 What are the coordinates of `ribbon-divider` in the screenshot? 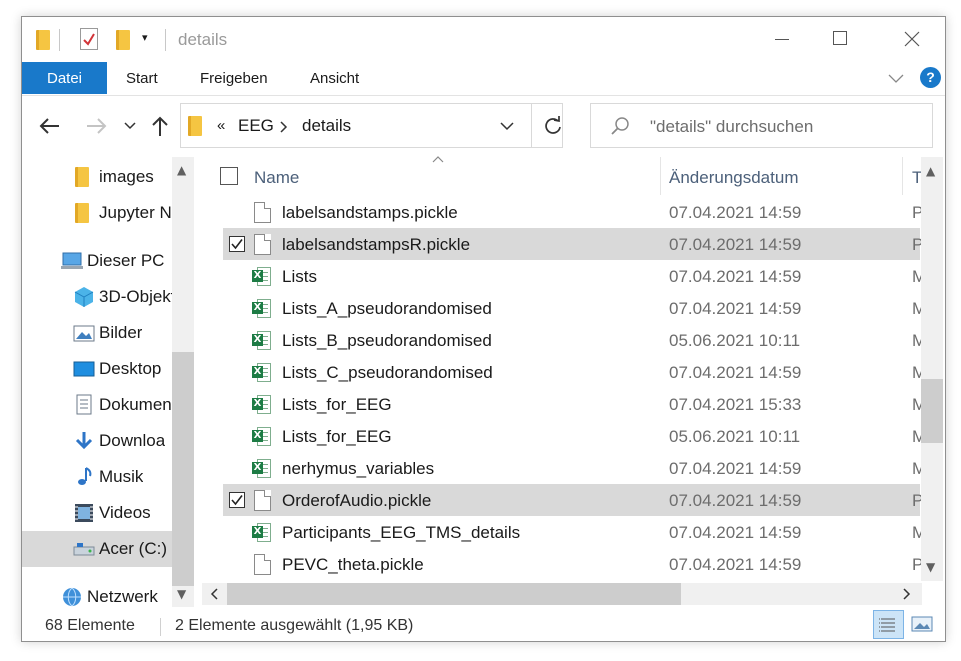 It's located at (483, 95).